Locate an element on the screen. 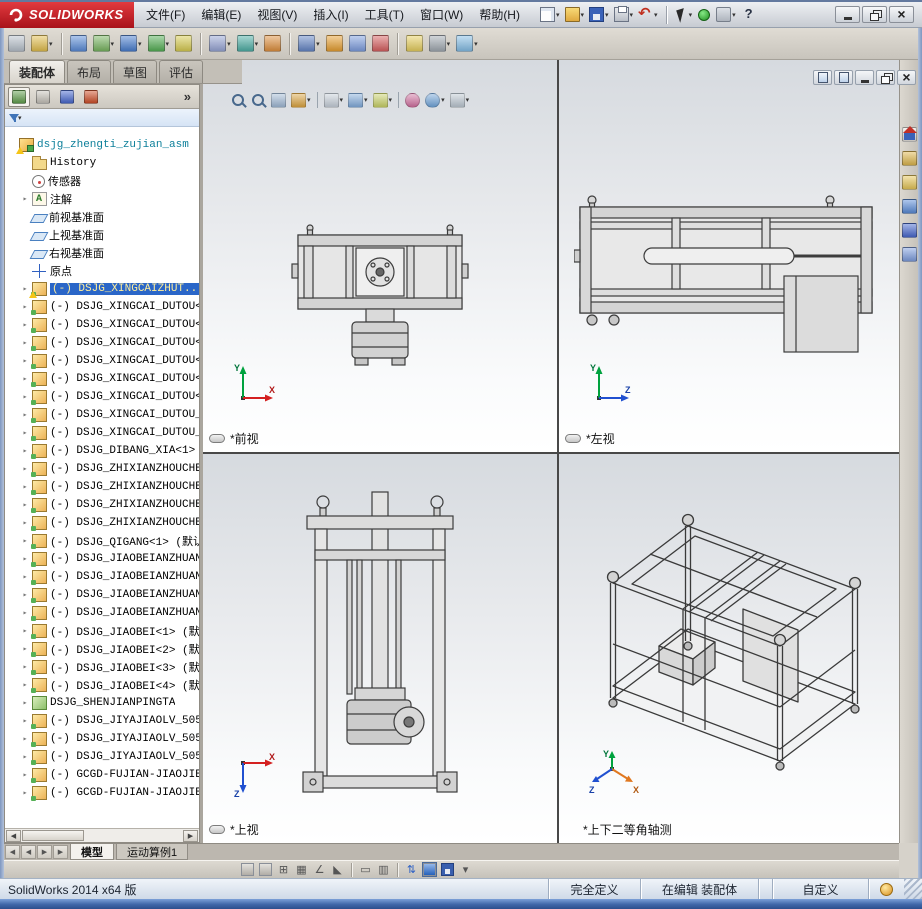  undo-button: ▾ is located at coordinates (648, 15).